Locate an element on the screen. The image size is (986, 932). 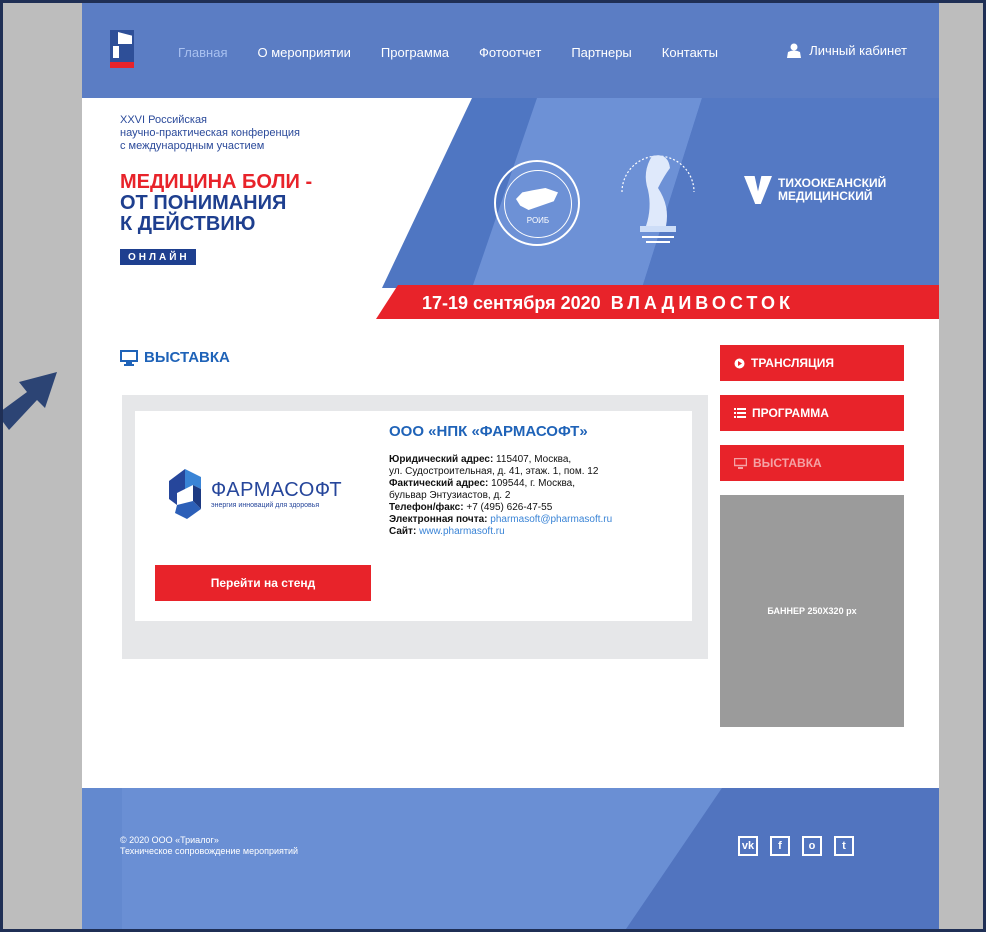
company-name: ООО «НПК «ФАРМАСОФТ» is located at coordinates (488, 431).